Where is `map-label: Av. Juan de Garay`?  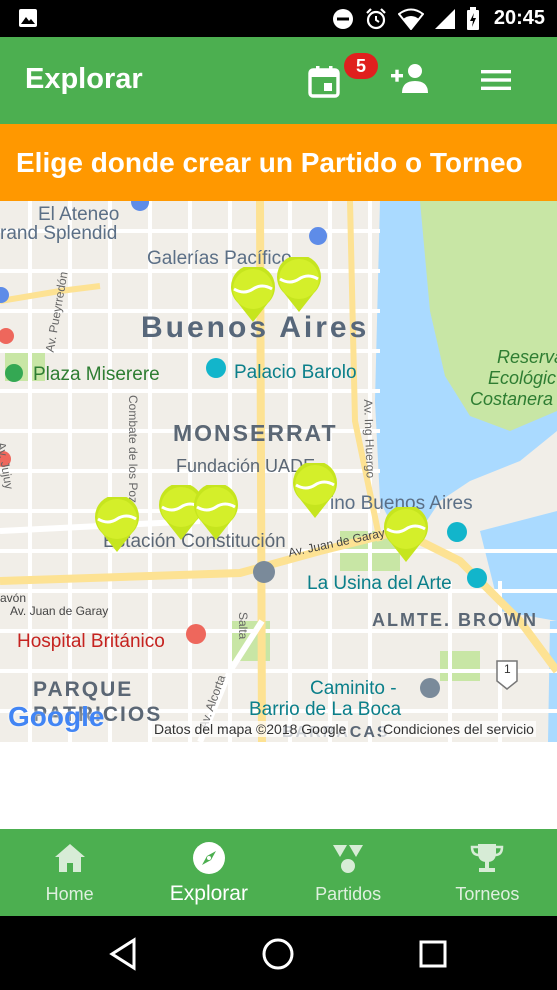 map-label: Av. Juan de Garay is located at coordinates (59, 611).